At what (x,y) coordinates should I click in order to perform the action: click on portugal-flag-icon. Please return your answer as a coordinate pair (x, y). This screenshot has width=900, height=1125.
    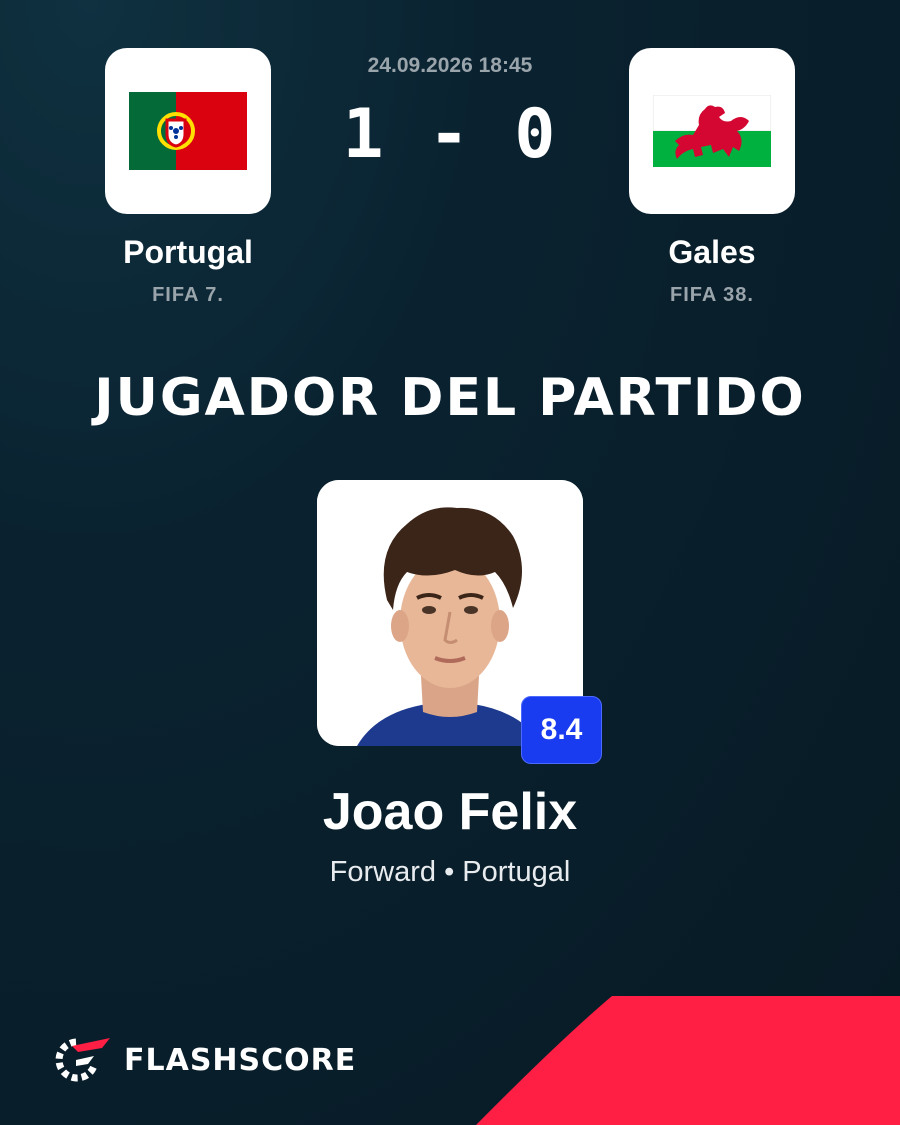
    Looking at the image, I should click on (188, 131).